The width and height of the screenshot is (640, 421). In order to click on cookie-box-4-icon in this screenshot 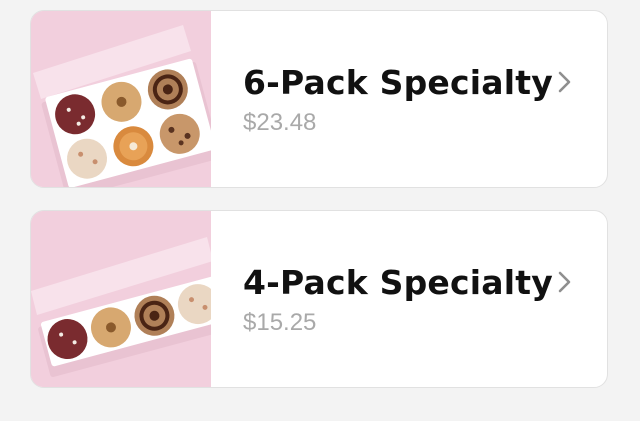, I will do `click(121, 299)`.